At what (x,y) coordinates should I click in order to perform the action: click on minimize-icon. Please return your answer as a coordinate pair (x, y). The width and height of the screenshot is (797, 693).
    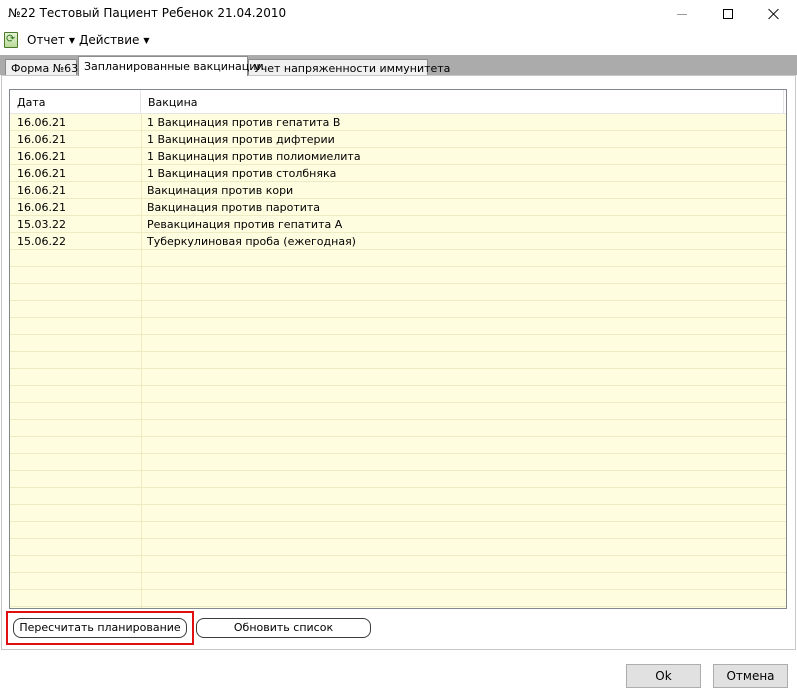
    Looking at the image, I should click on (682, 14).